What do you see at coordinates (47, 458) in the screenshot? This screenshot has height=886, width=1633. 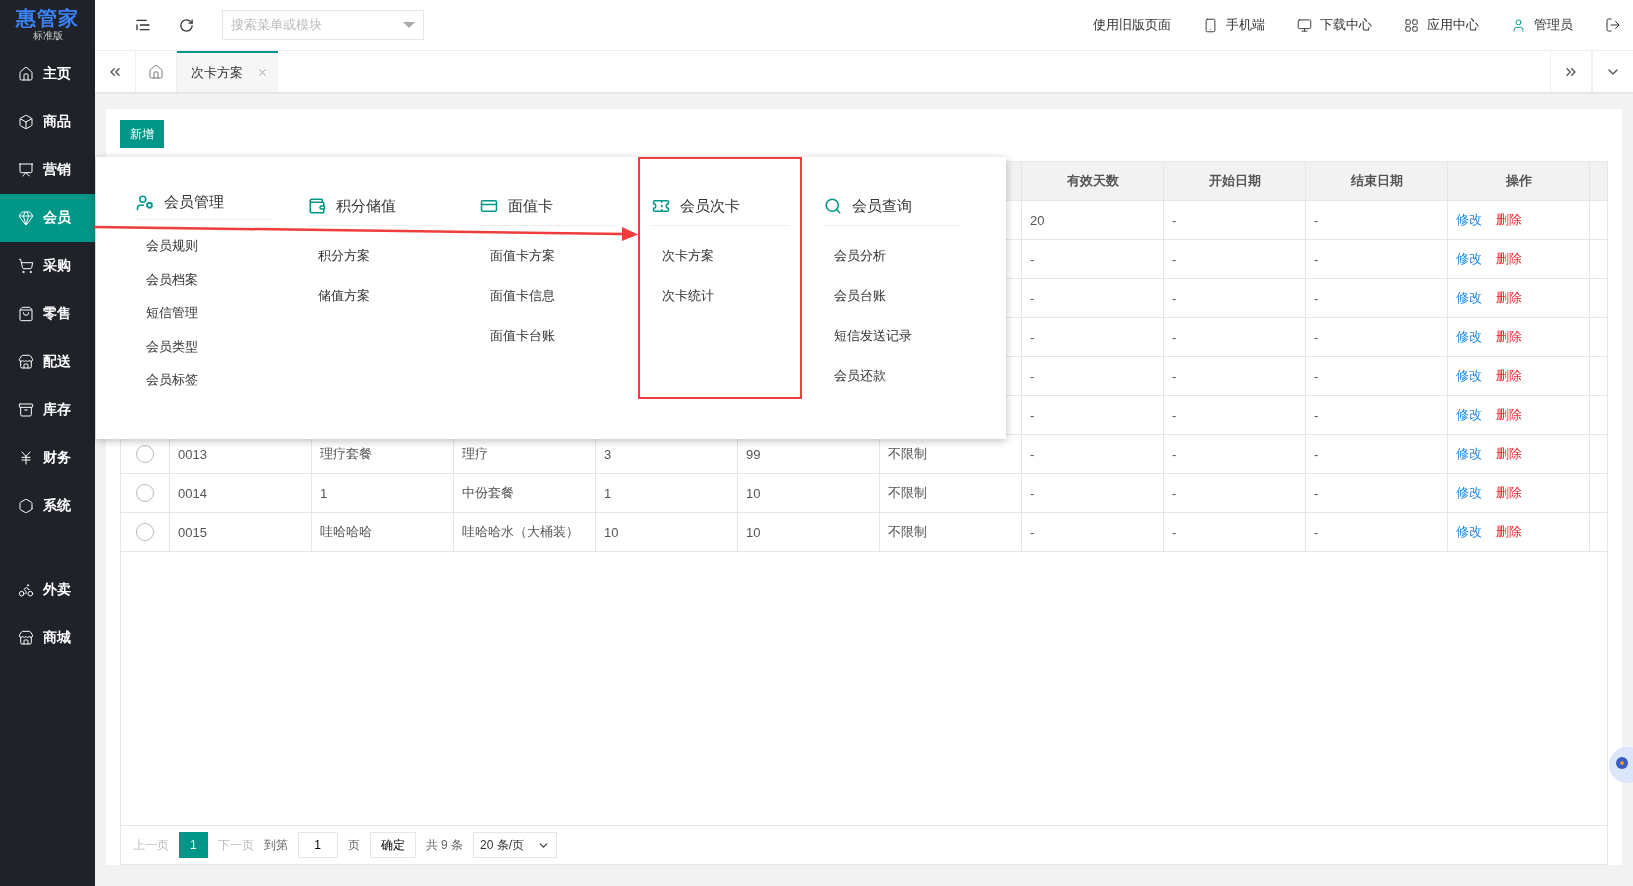 I see `sidebar-item: 财务` at bounding box center [47, 458].